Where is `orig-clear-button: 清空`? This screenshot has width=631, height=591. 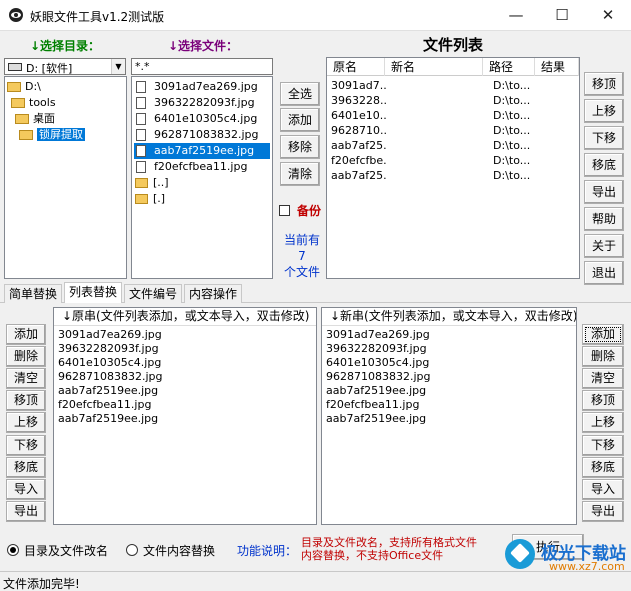
orig-clear-button: 清空 is located at coordinates (26, 378).